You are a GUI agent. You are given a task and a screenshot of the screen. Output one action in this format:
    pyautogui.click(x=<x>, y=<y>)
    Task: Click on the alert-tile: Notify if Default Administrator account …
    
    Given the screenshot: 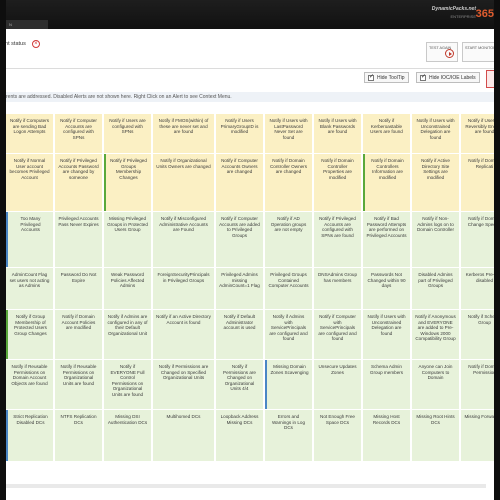 What is the action you would take?
    pyautogui.click(x=240, y=334)
    